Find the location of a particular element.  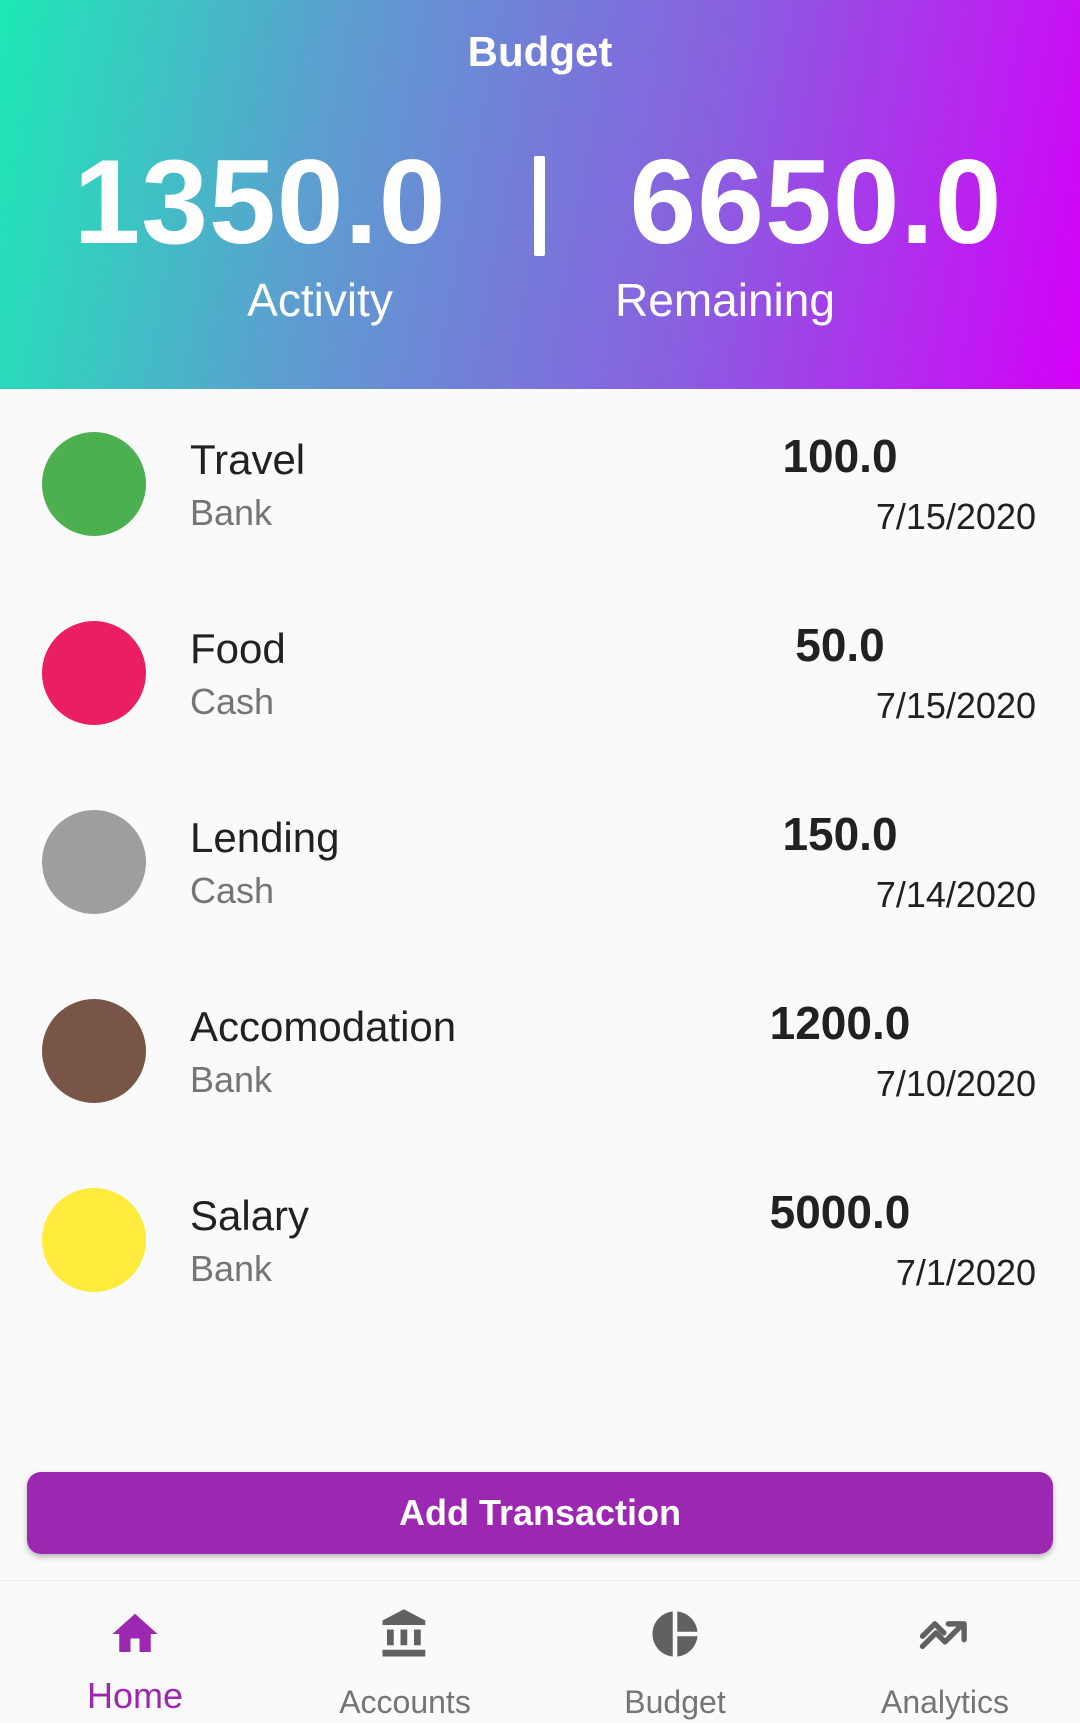

summary-divider is located at coordinates (539, 206).